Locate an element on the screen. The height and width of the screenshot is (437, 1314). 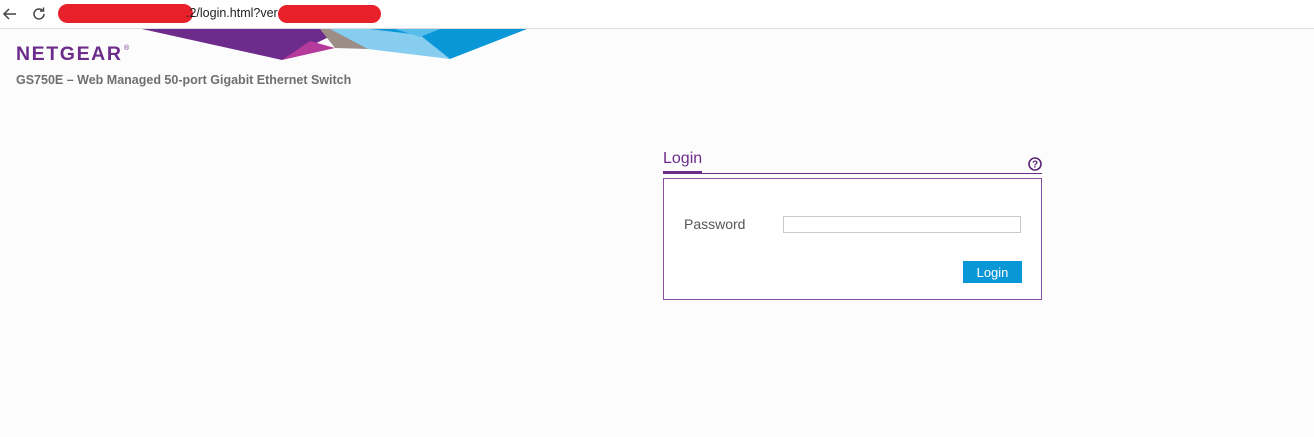
password-field is located at coordinates (902, 224).